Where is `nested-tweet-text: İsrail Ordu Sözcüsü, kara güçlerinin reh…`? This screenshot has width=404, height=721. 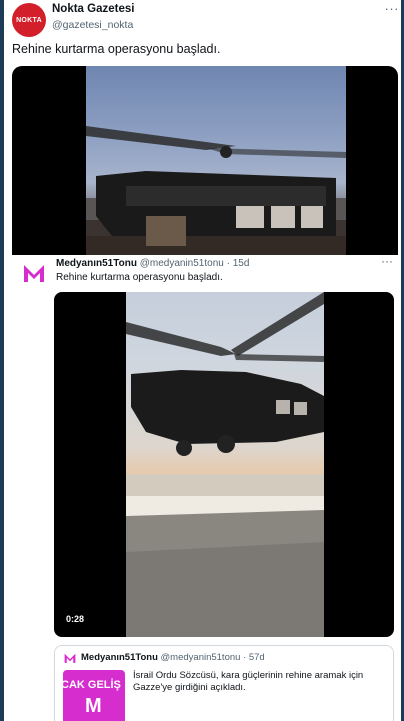 nested-tweet-text: İsrail Ordu Sözcüsü, kara güçlerinin reh… is located at coordinates (248, 681).